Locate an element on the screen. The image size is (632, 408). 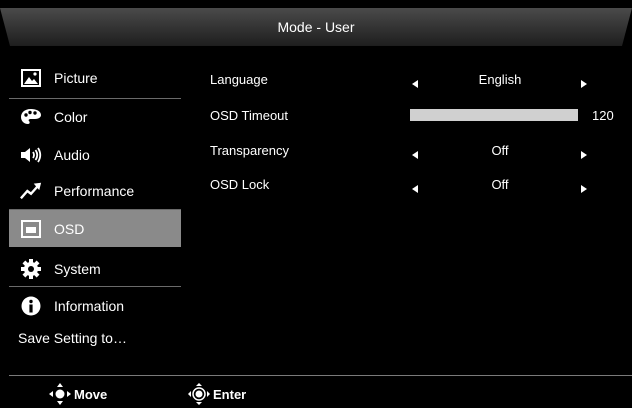
page-title: Mode - User is located at coordinates (316, 27).